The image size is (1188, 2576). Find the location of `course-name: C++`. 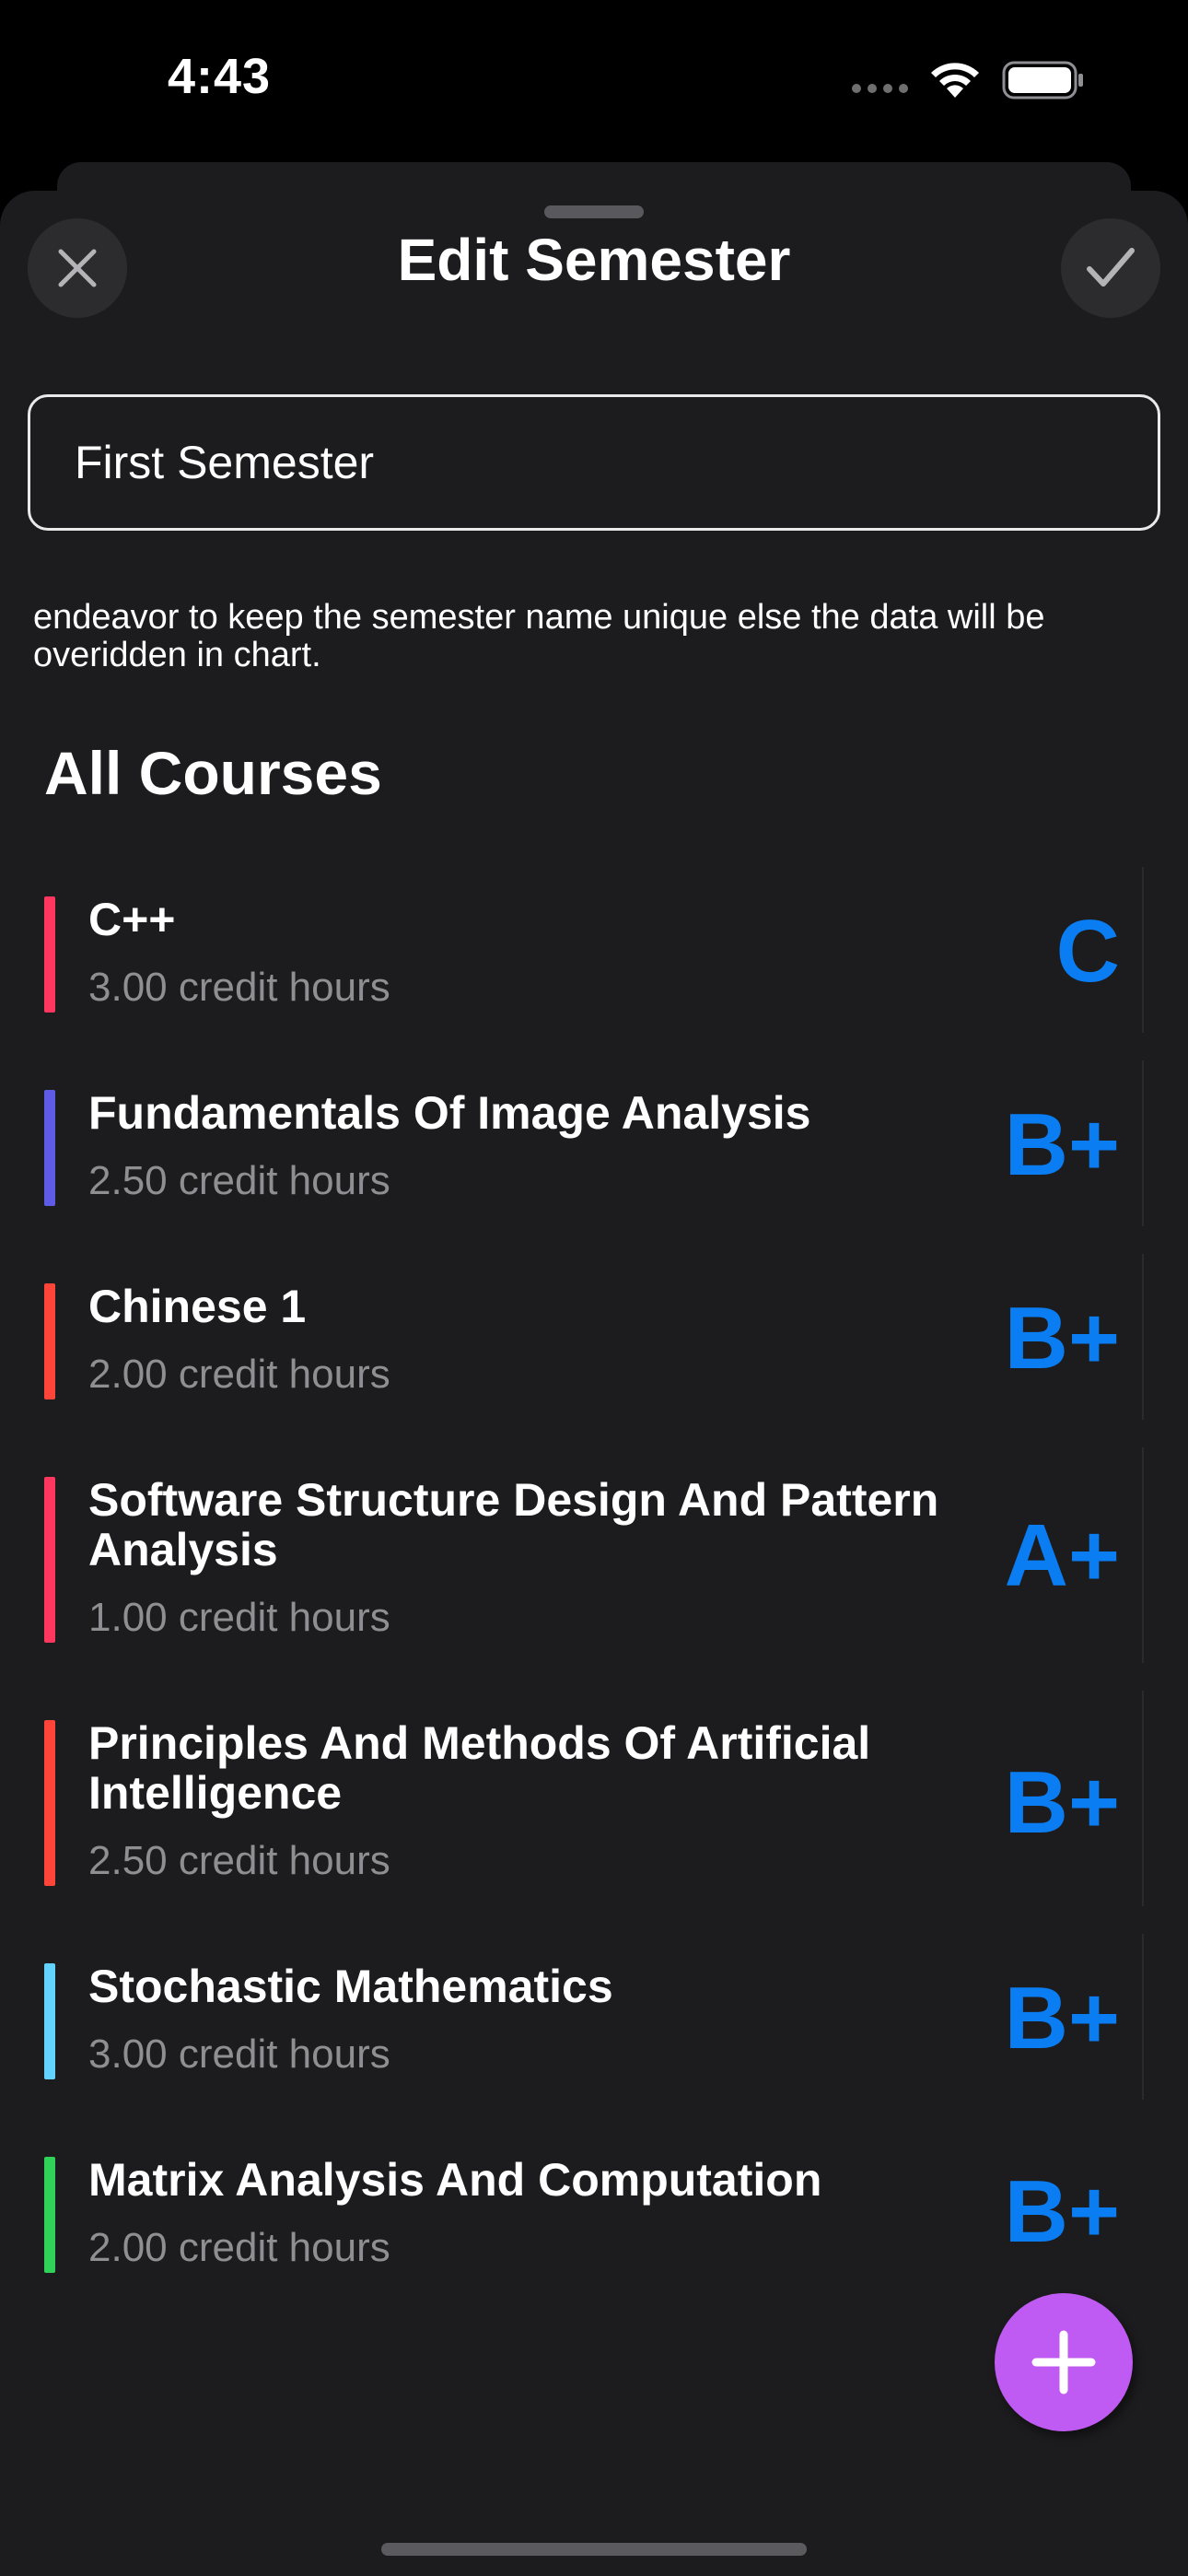

course-name: C++ is located at coordinates (132, 919).